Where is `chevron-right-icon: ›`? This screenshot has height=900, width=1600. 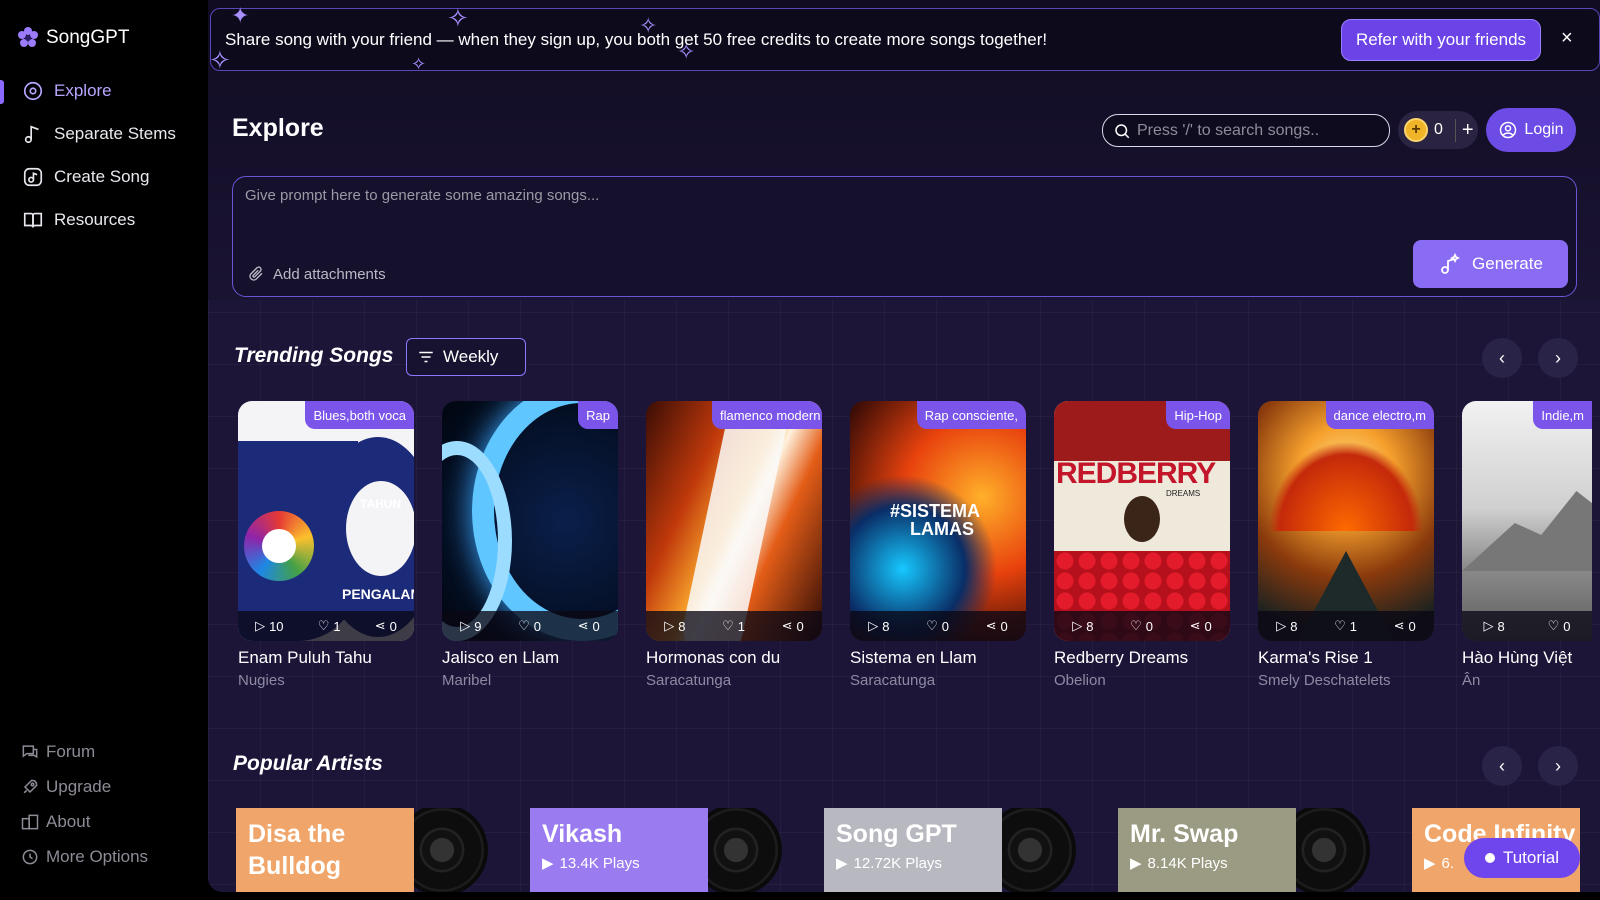
chevron-right-icon: › is located at coordinates (1558, 357).